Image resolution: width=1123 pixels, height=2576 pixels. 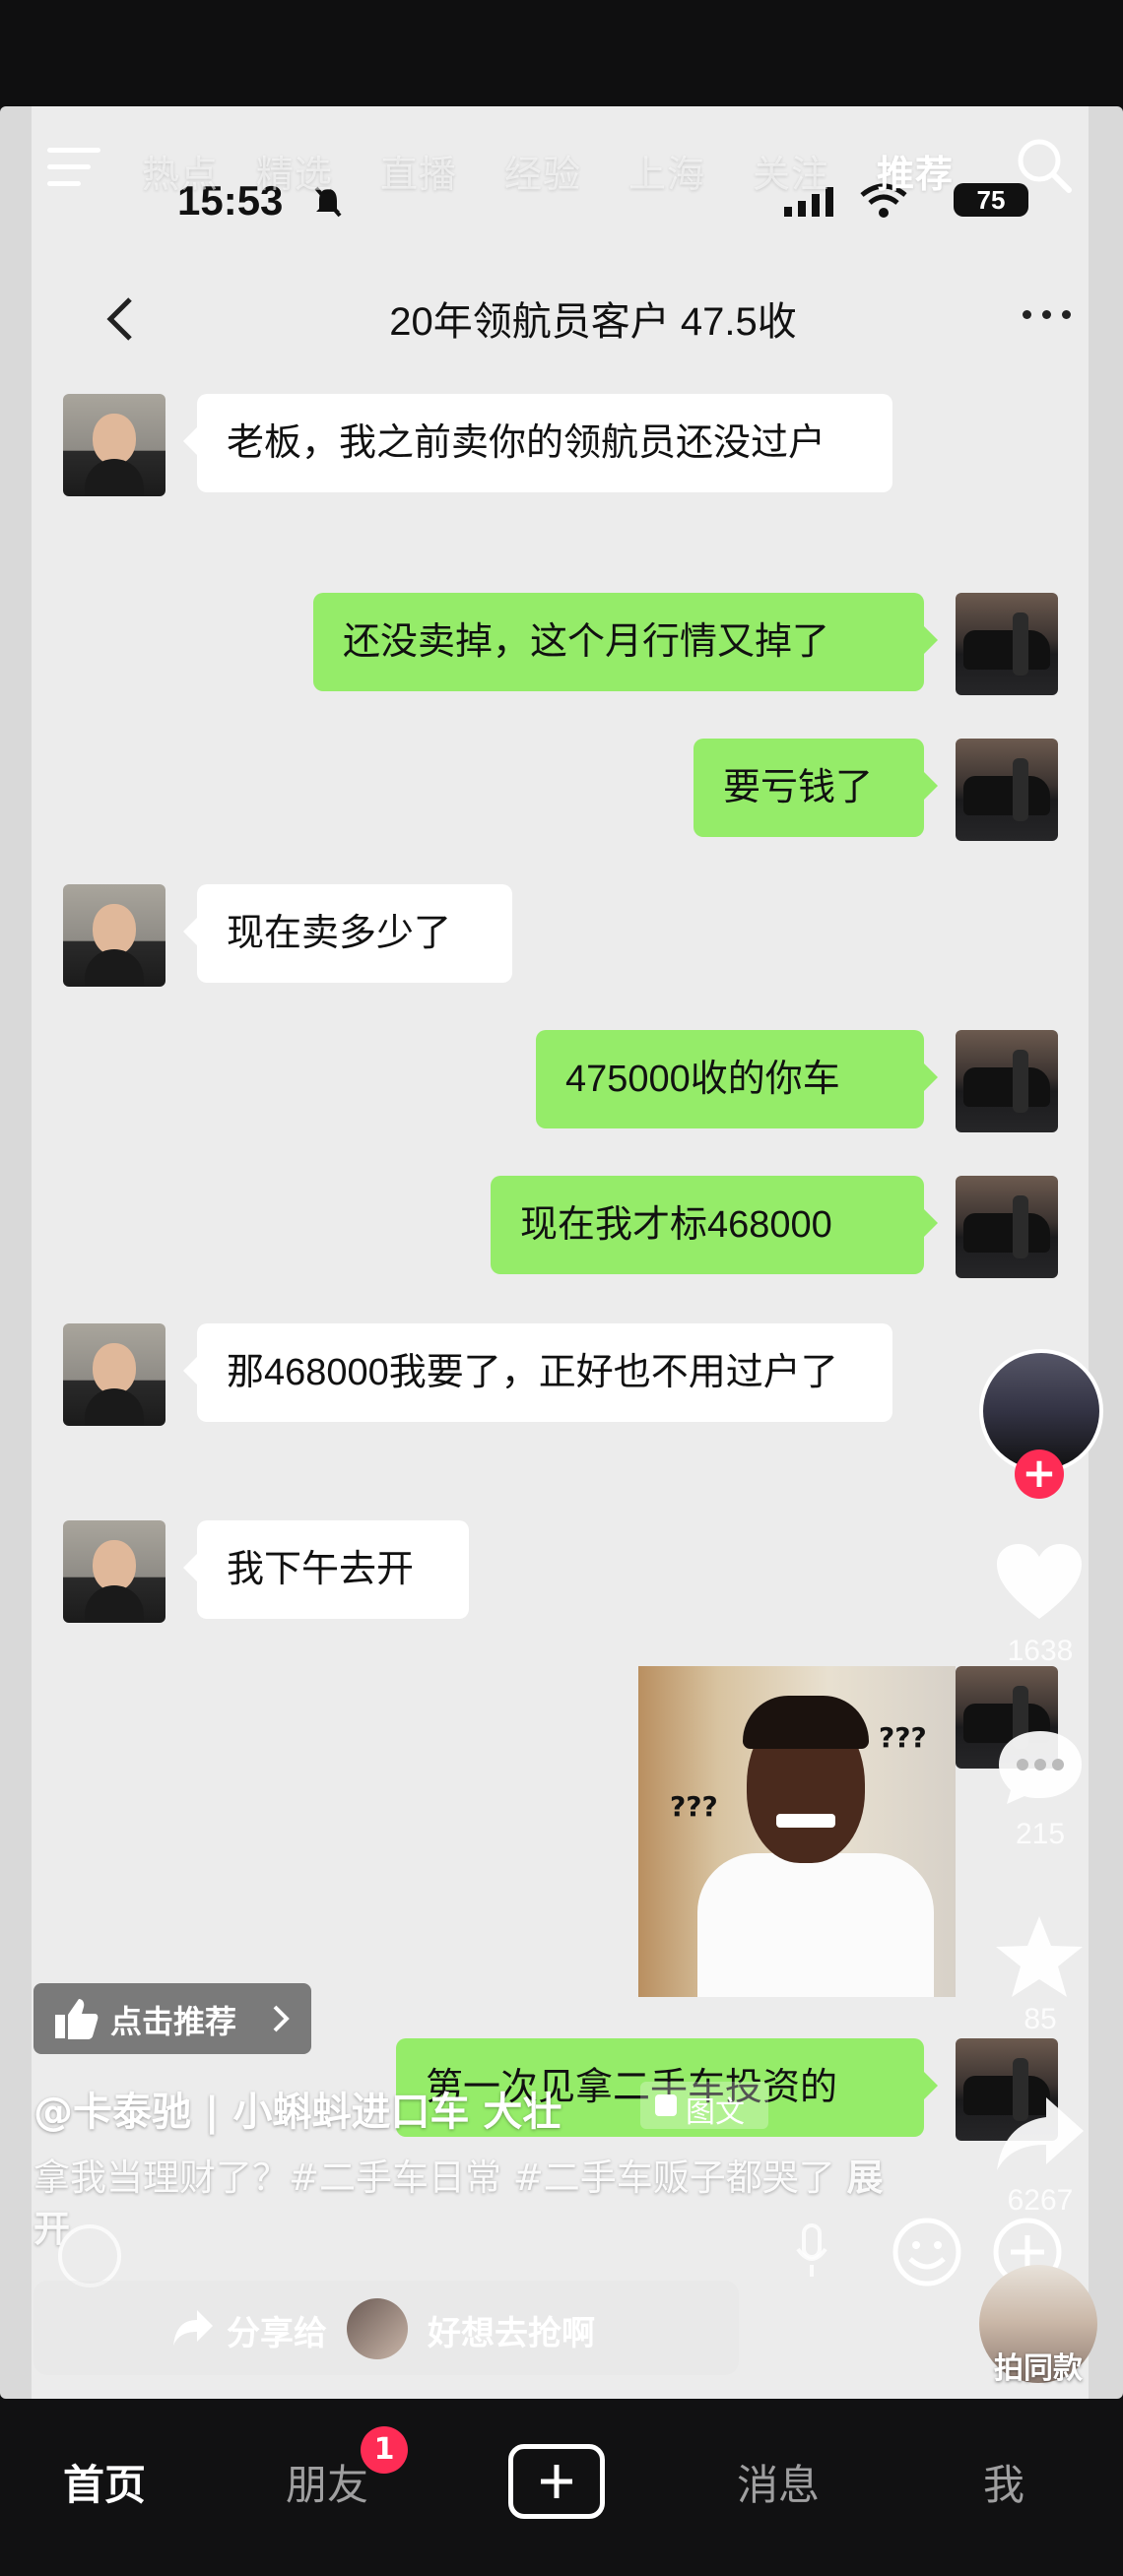 What do you see at coordinates (625, 642) in the screenshot?
I see `message-bubble-right: 还没卖掉，这个月行情又掉了` at bounding box center [625, 642].